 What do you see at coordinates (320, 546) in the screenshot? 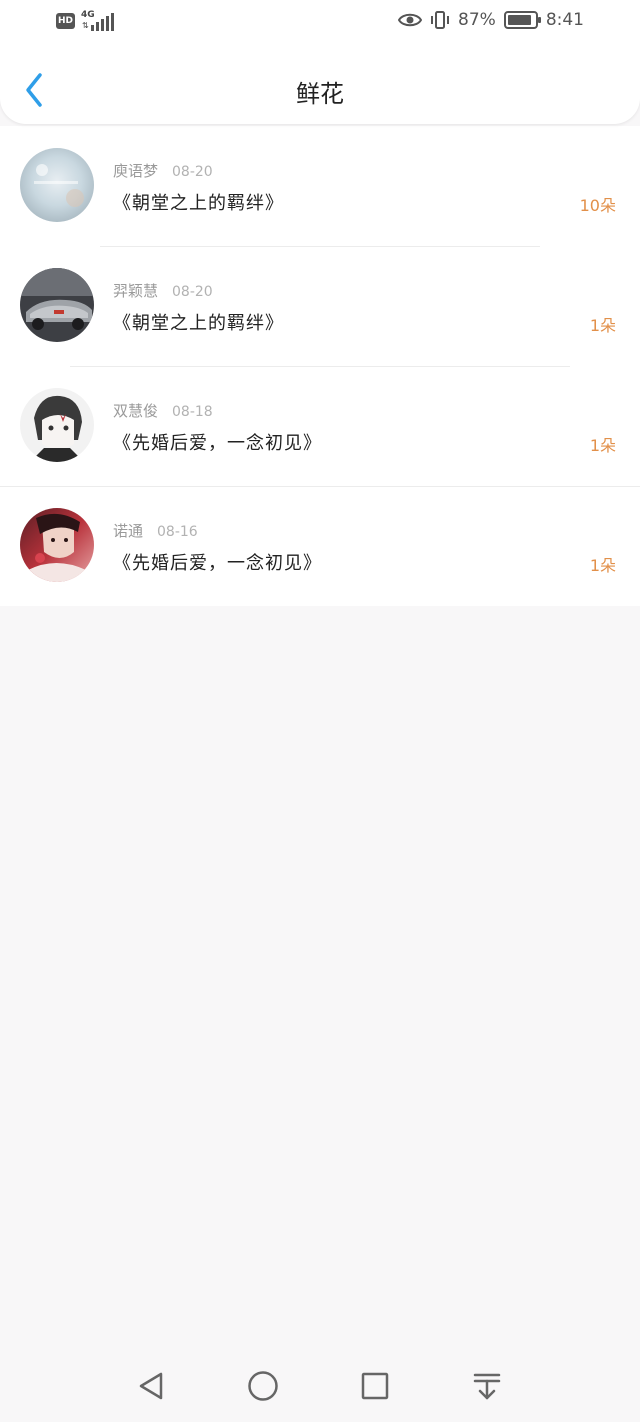
I see `list-item: 诺通 08-16 《先婚后爱，一念初见》 1朵` at bounding box center [320, 546].